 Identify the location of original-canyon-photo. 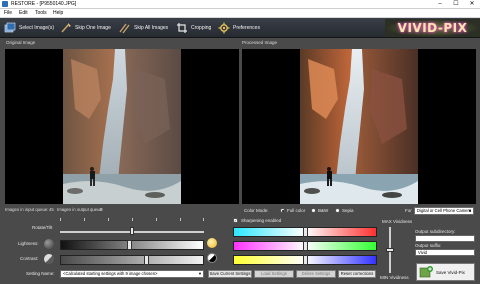
(122, 126).